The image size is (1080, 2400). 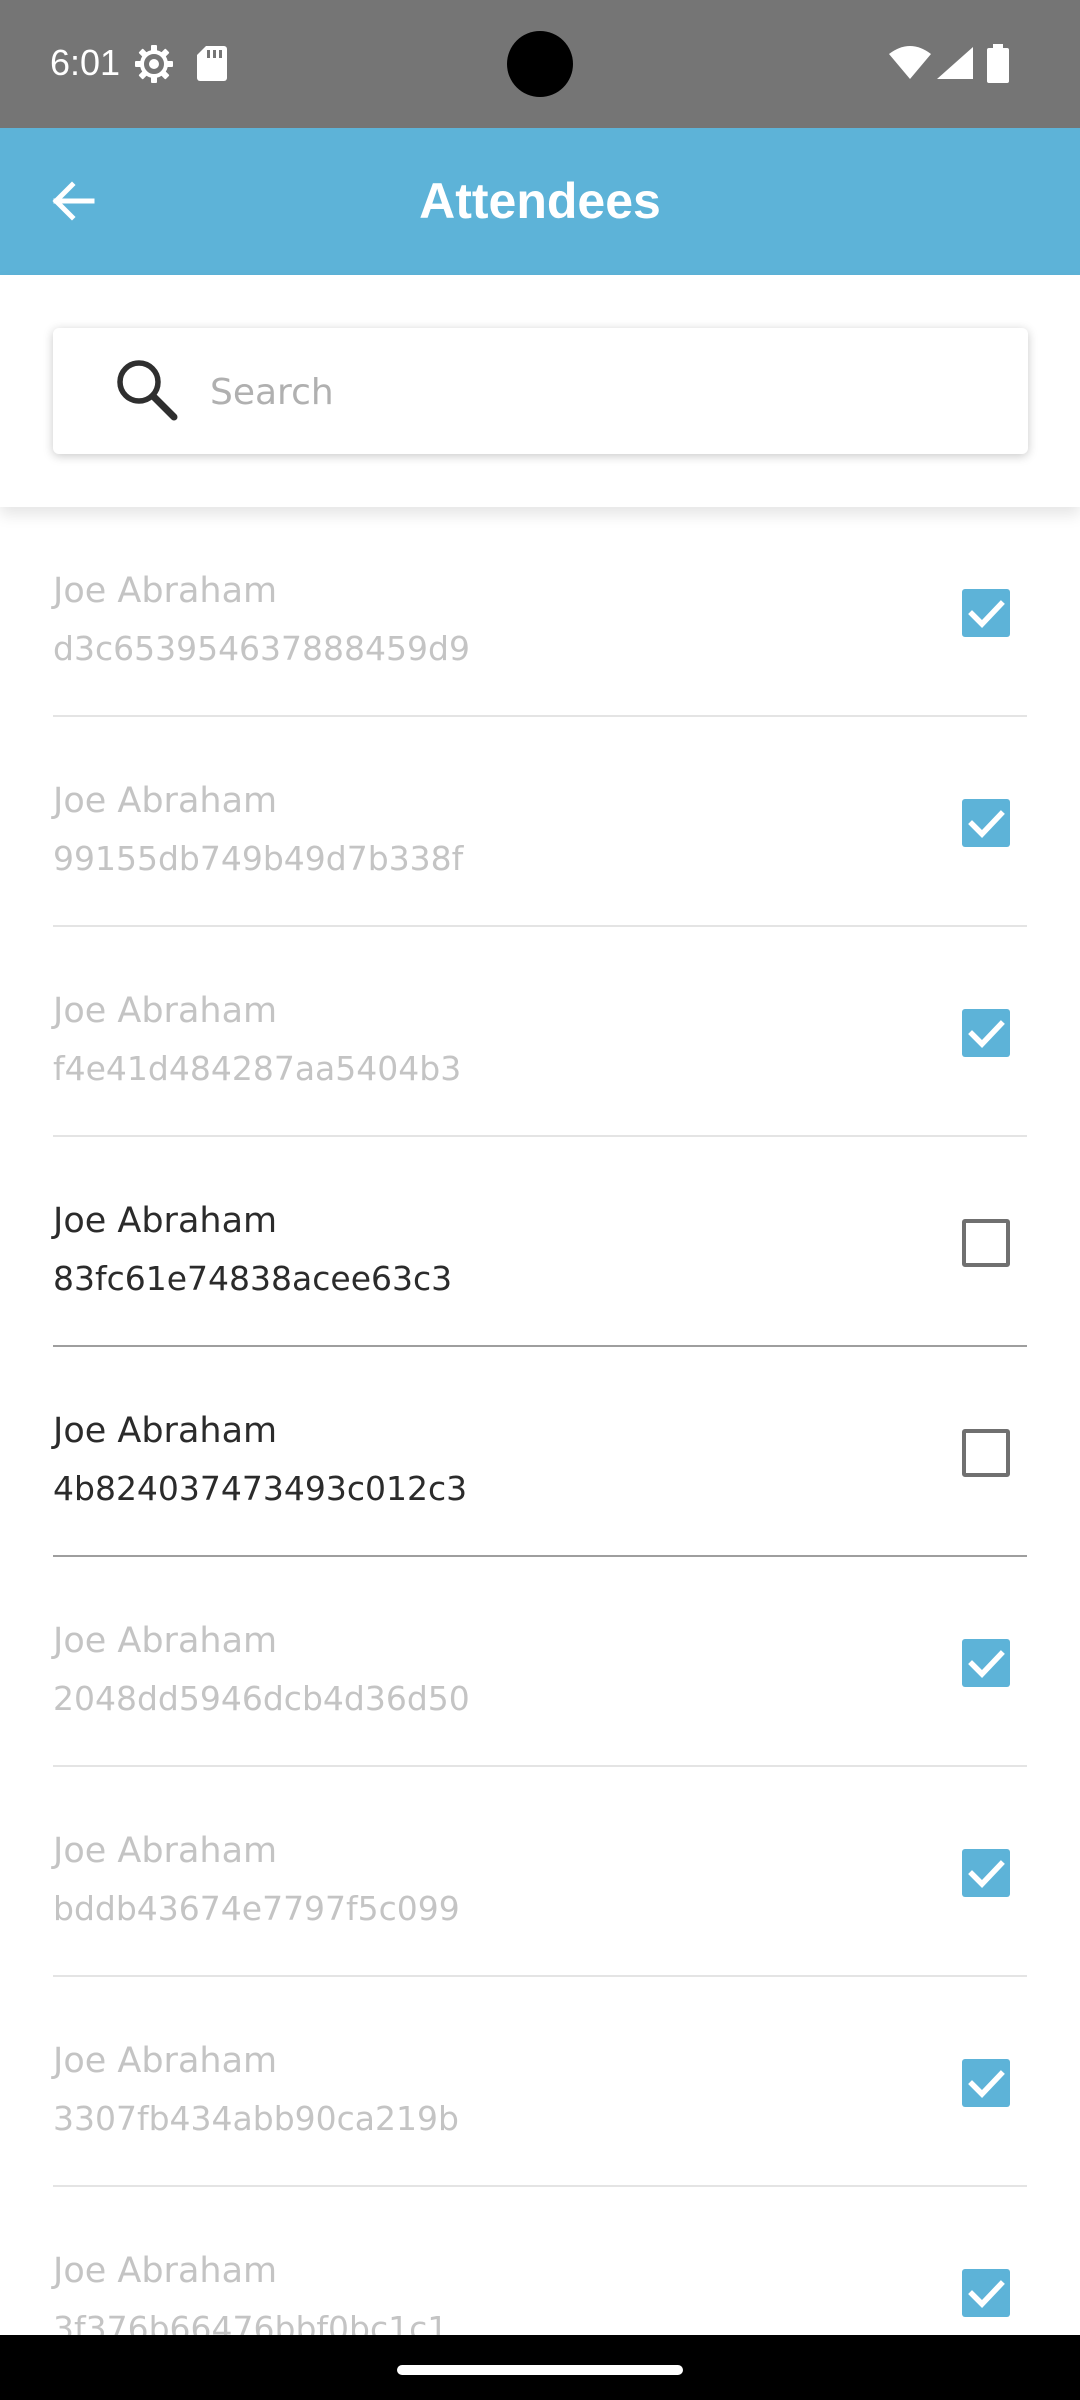 I want to click on attendee-id: 99155db749b49d7b338f, so click(x=258, y=858).